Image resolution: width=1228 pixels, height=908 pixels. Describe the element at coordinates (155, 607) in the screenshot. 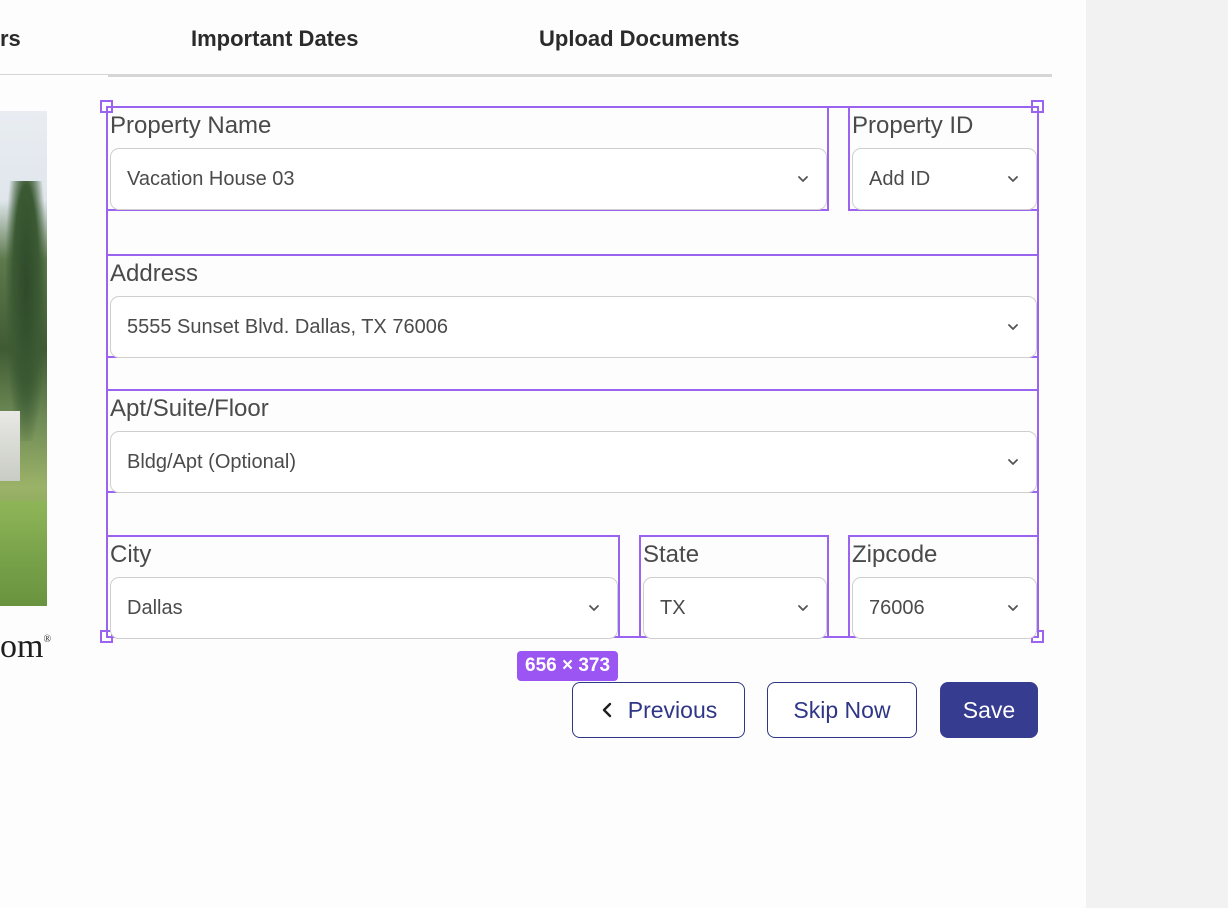

I see `city-value: Dallas` at that location.